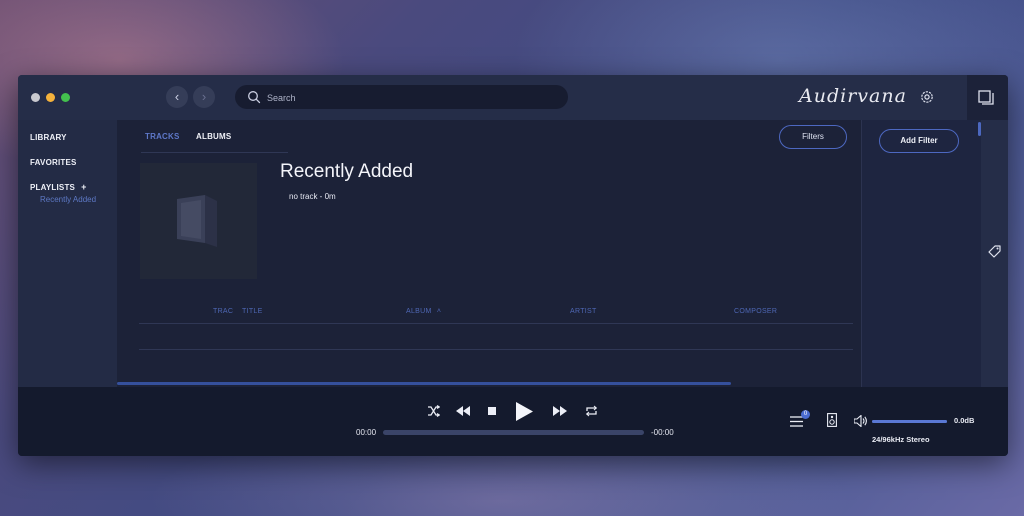  Describe the element at coordinates (583, 311) in the screenshot. I see `column-header-artist: ARTIST` at that location.